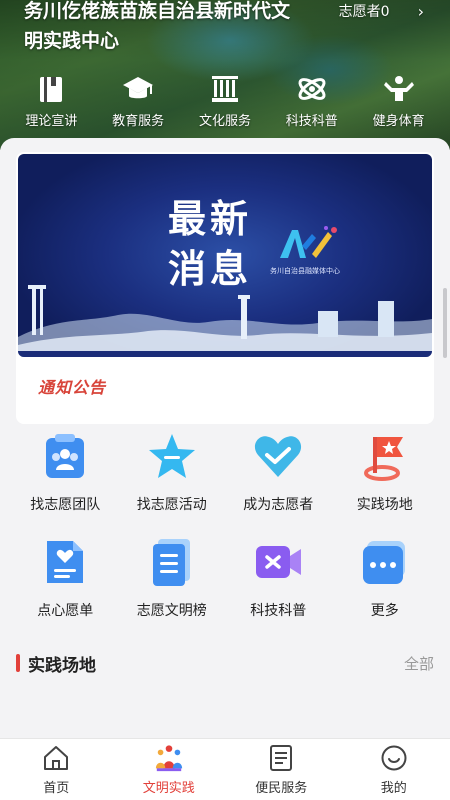  I want to click on quick-nav: 理论宣讲 教育服务 文化服务 科技科普 健身体育, so click(225, 100).